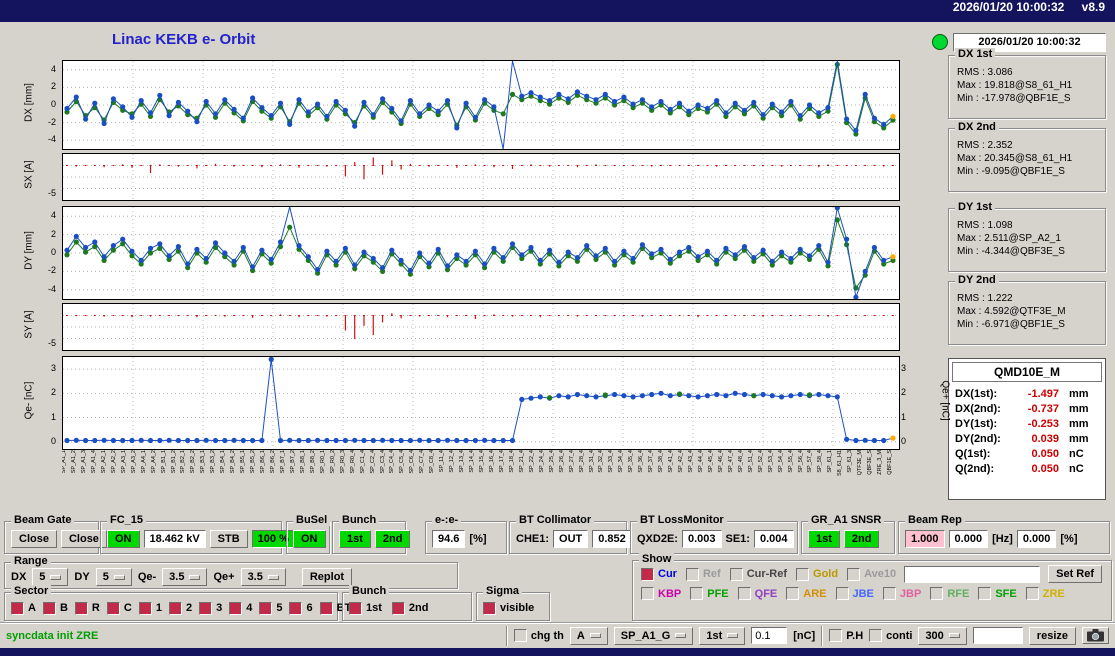  What do you see at coordinates (1045, 593) in the screenshot?
I see `show-checkbox-zre: ZRE` at bounding box center [1045, 593].